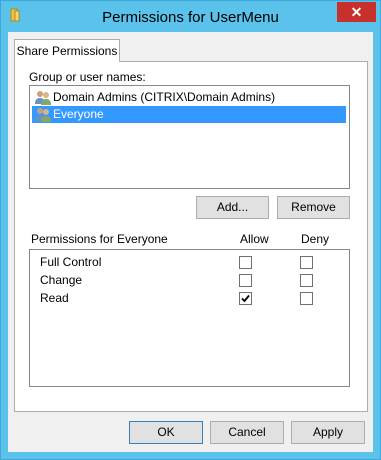 The height and width of the screenshot is (460, 381). I want to click on permission-name: Change, so click(61, 280).